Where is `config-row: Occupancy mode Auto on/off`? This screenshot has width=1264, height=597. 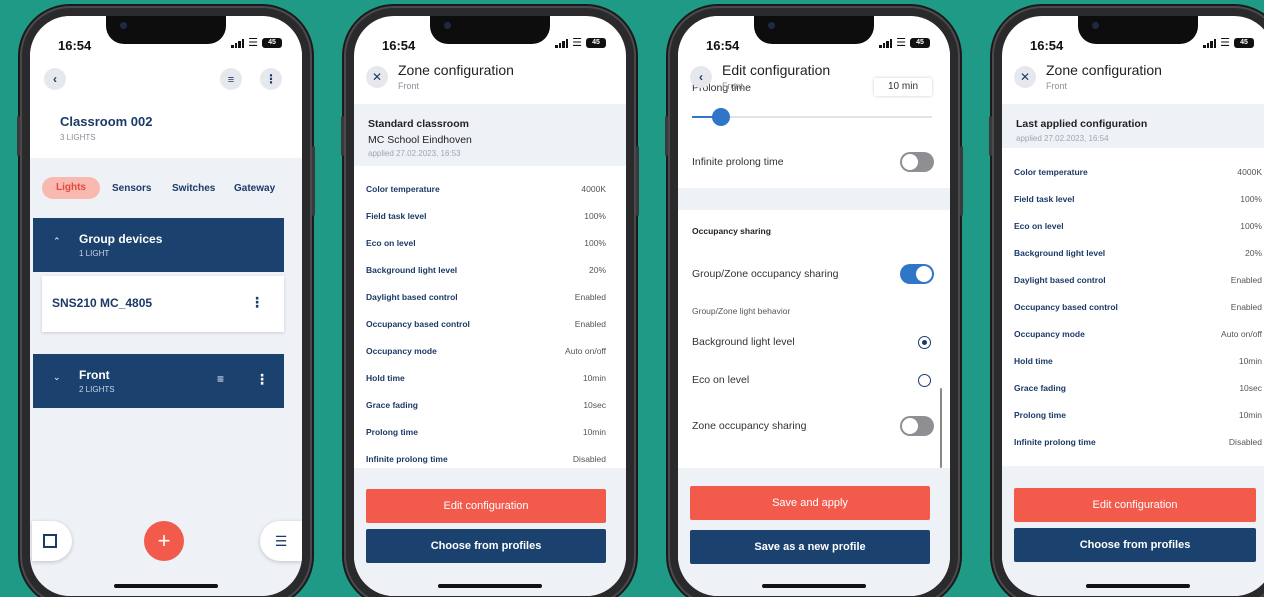
config-row: Occupancy mode Auto on/off is located at coordinates (486, 350).